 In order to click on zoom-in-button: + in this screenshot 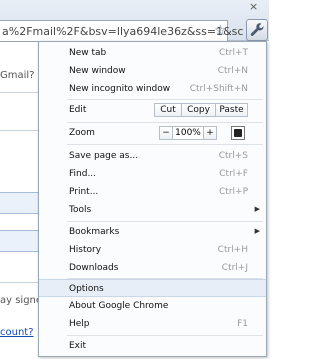, I will do `click(210, 133)`.